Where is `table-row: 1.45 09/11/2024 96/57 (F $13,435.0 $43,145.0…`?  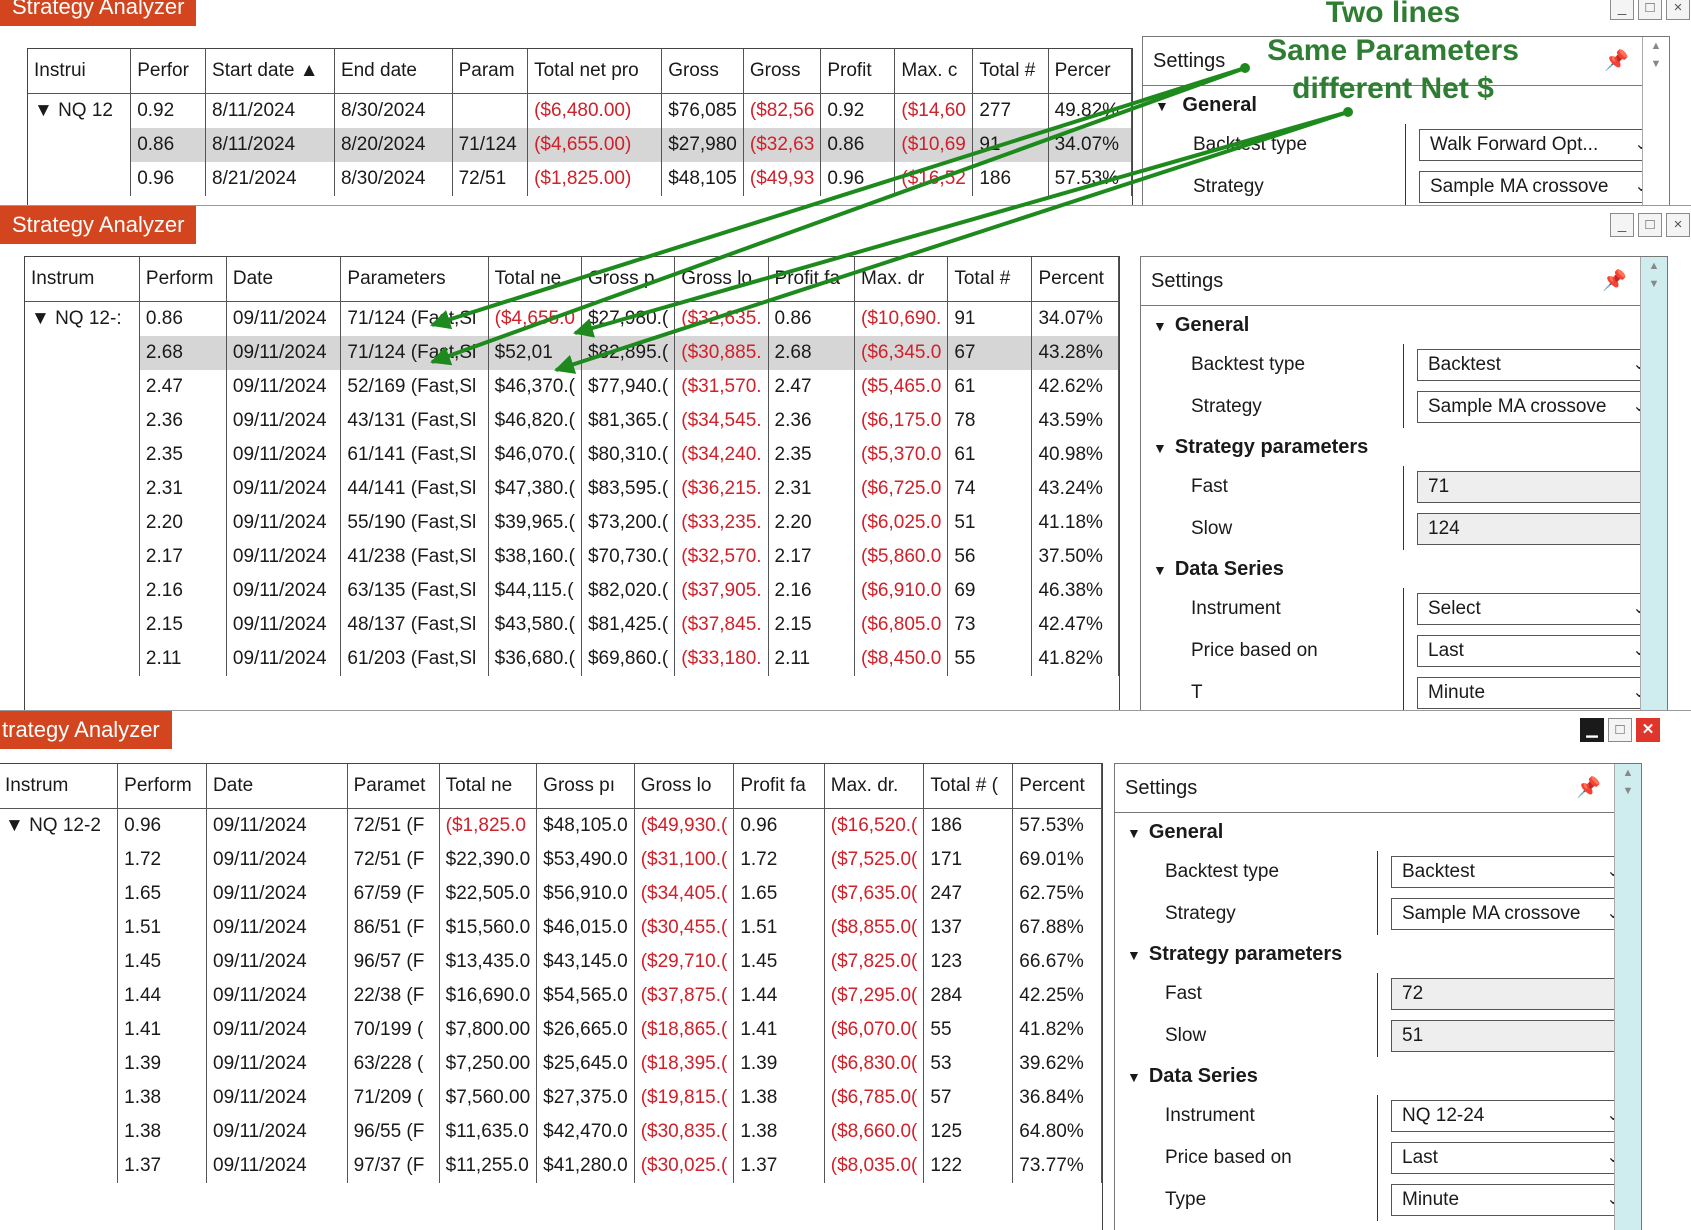
table-row: 1.45 09/11/2024 96/57 (F $13,435.0 $43,145.0… is located at coordinates (551, 962).